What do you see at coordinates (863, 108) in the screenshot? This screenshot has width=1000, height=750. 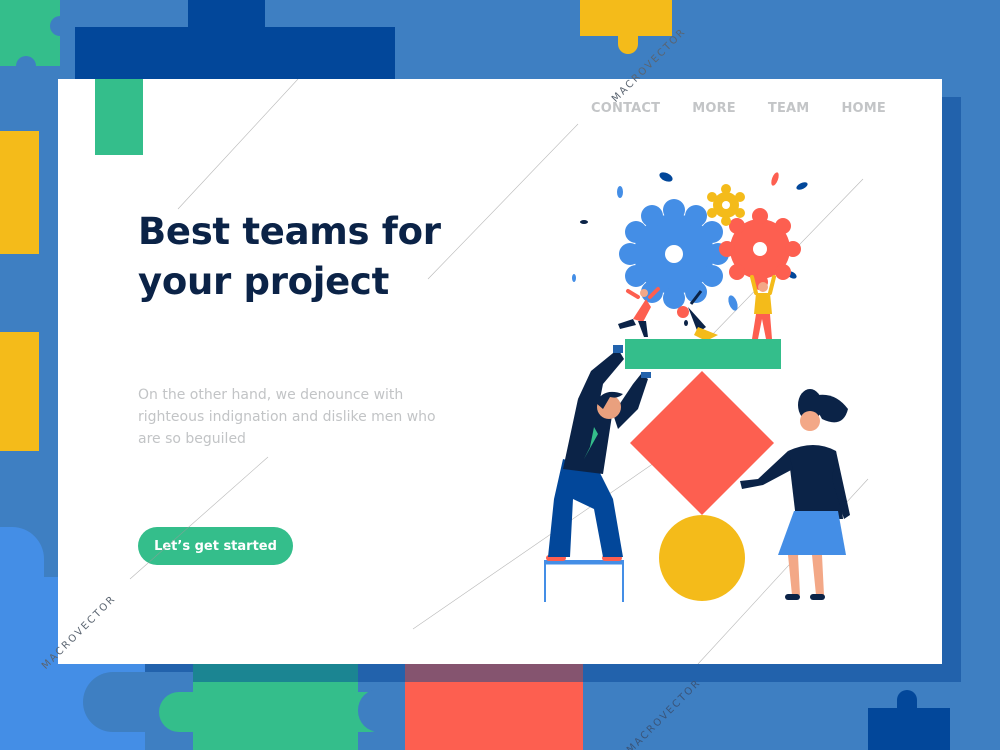 I see `nav-home: HOME` at bounding box center [863, 108].